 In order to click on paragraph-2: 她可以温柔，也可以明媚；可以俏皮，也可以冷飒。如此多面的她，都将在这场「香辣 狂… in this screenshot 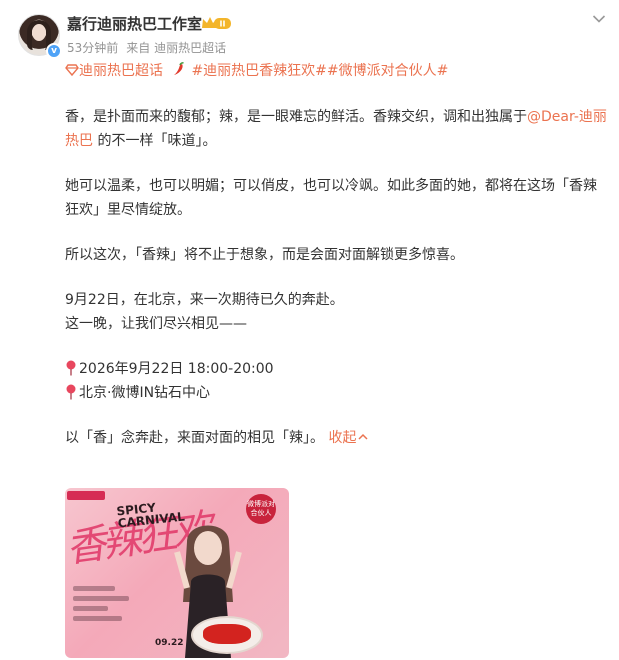, I will do `click(337, 198)`.